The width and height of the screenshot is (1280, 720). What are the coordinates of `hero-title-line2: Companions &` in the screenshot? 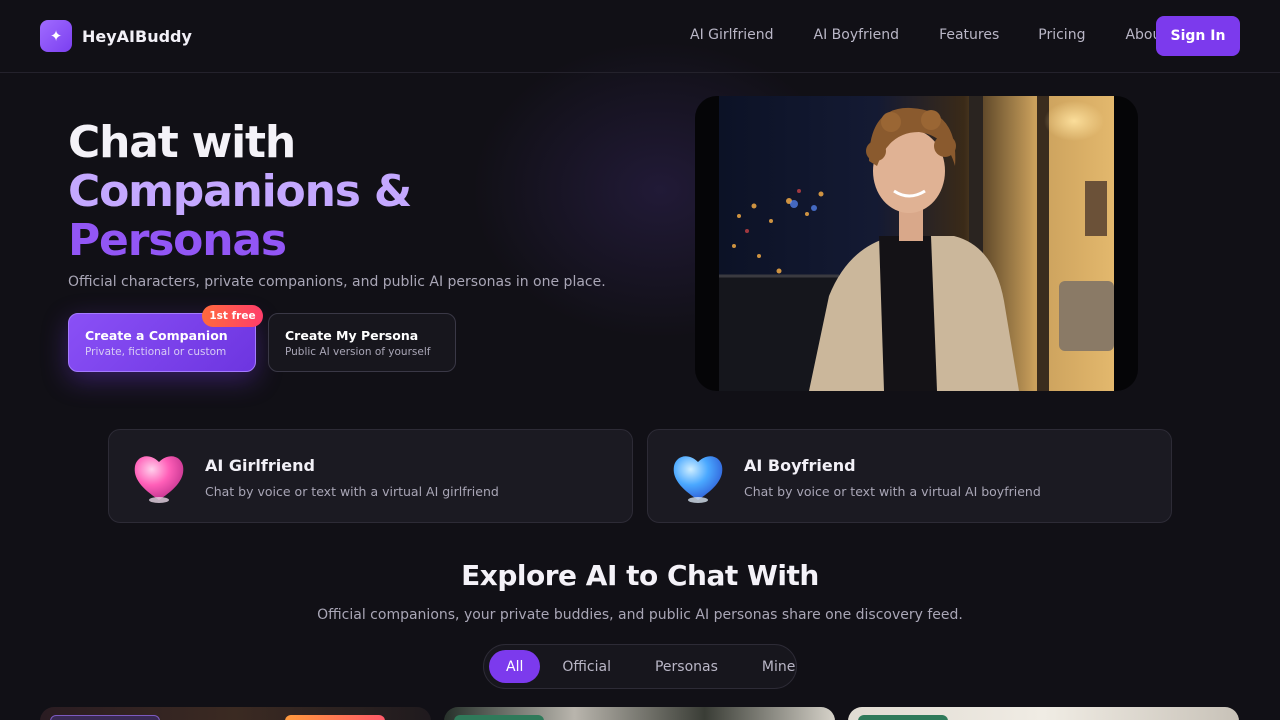 It's located at (240, 191).